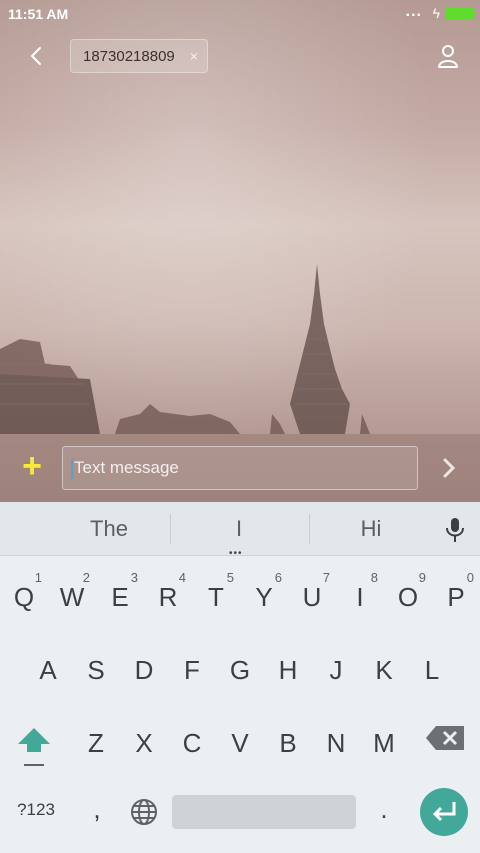 This screenshot has height=853, width=480. What do you see at coordinates (336, 670) in the screenshot?
I see `key-letter: J` at bounding box center [336, 670].